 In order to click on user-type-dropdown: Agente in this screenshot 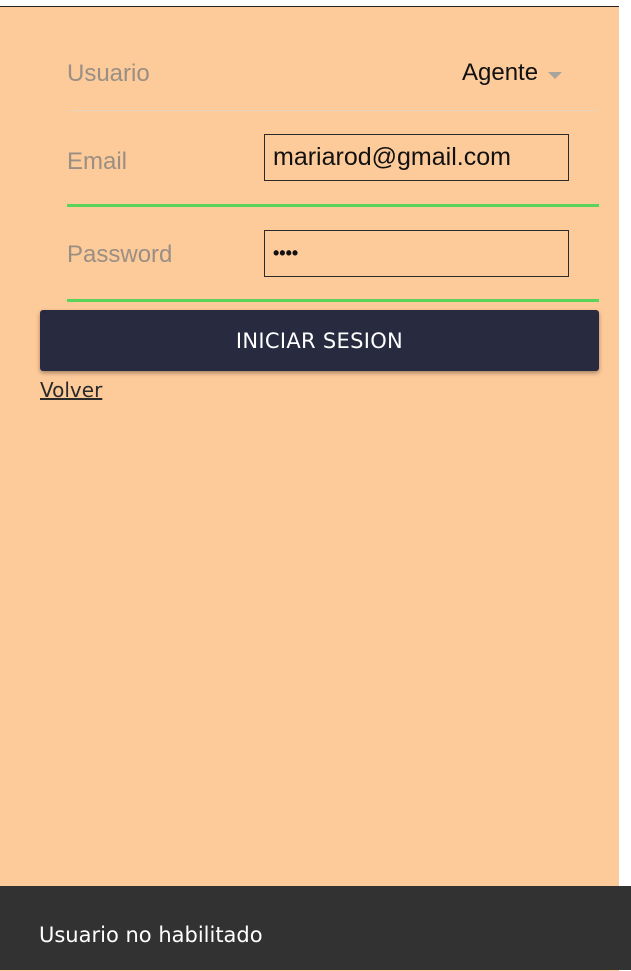, I will do `click(512, 73)`.